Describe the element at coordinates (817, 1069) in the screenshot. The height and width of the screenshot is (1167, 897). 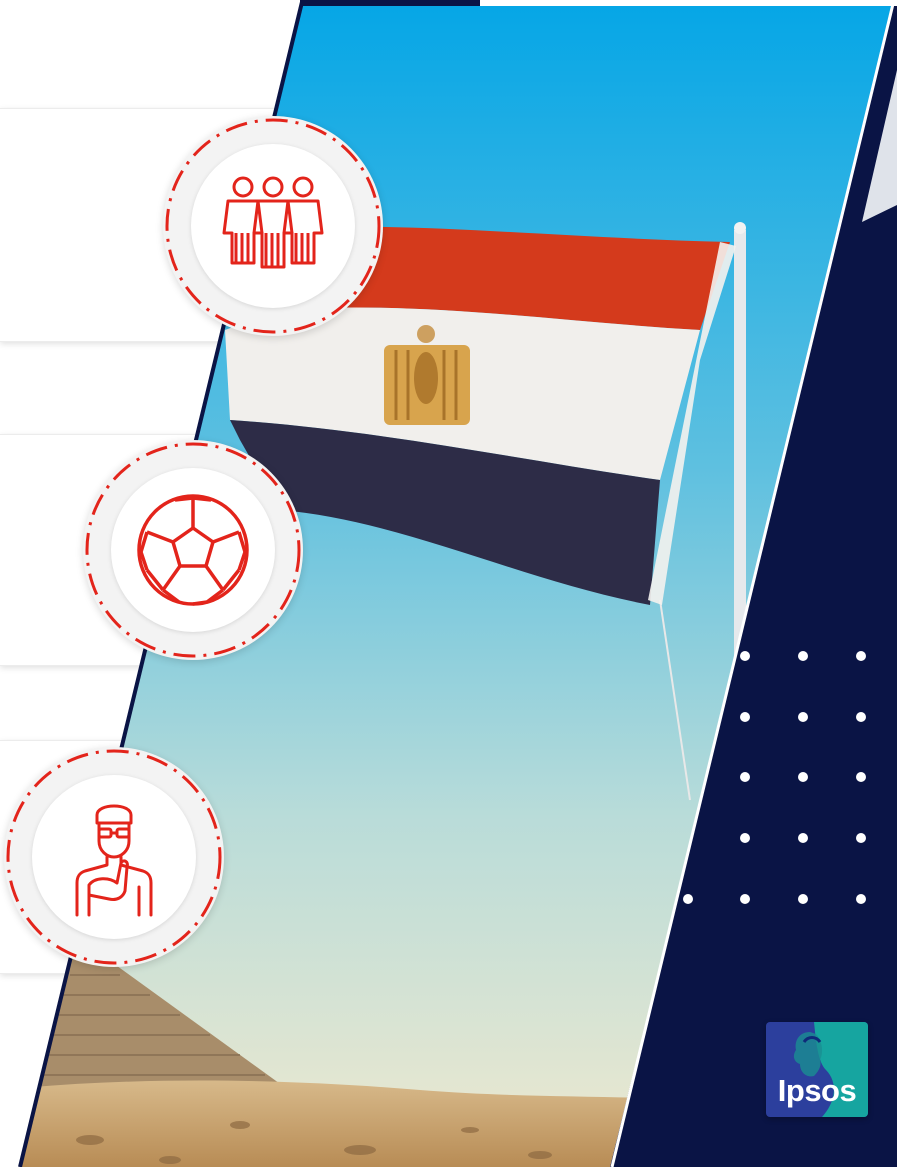
I see `ipsos-logo: Ipsos` at that location.